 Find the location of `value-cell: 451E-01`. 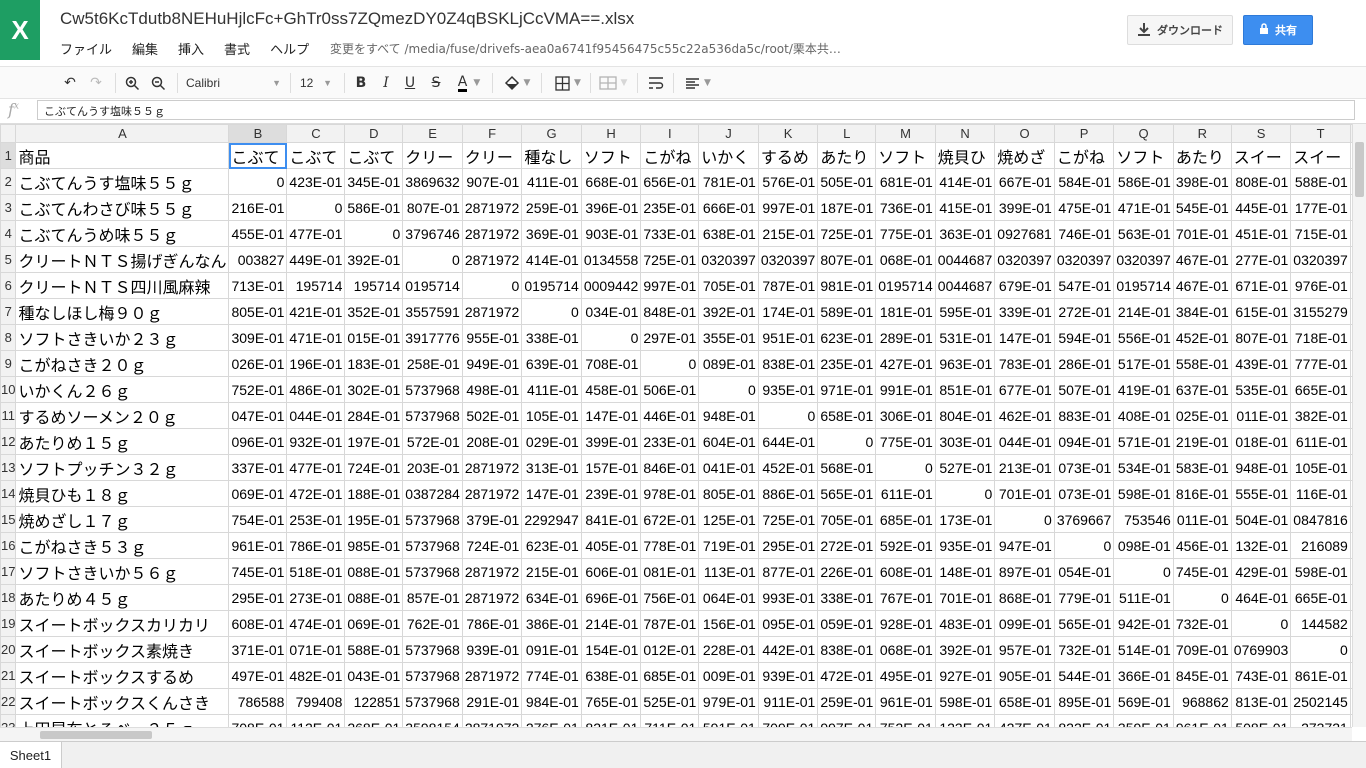

value-cell: 451E-01 is located at coordinates (1261, 233).